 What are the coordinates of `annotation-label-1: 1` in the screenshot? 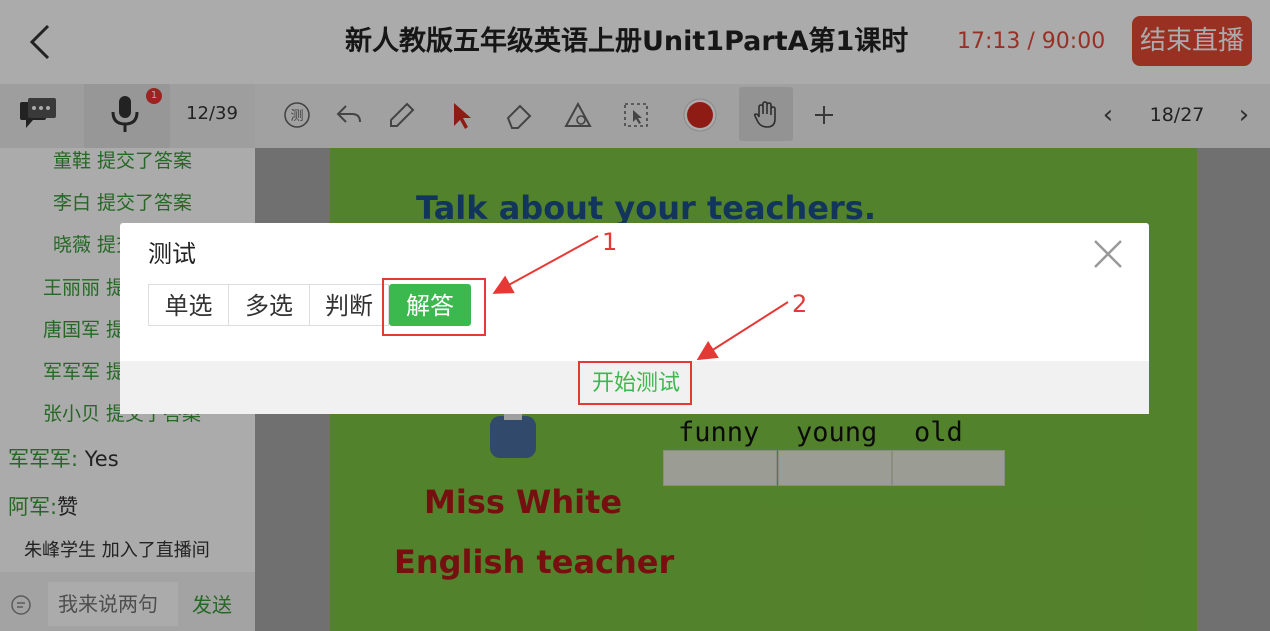 It's located at (610, 242).